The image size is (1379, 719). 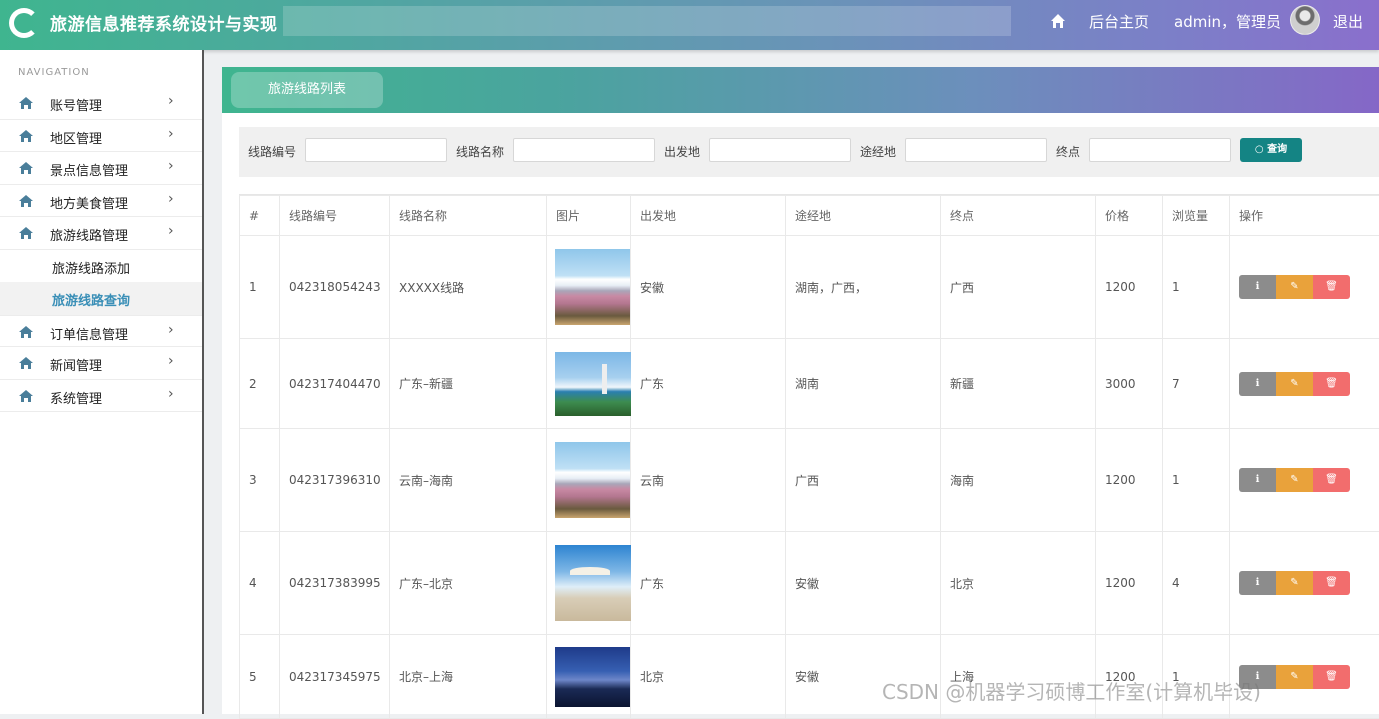 I want to click on sidebar-item-label: 系统管理, so click(x=76, y=397).